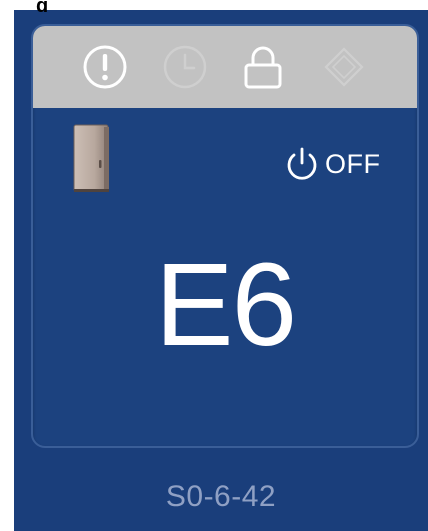 The image size is (428, 531). What do you see at coordinates (225, 305) in the screenshot?
I see `error-code: E6` at bounding box center [225, 305].